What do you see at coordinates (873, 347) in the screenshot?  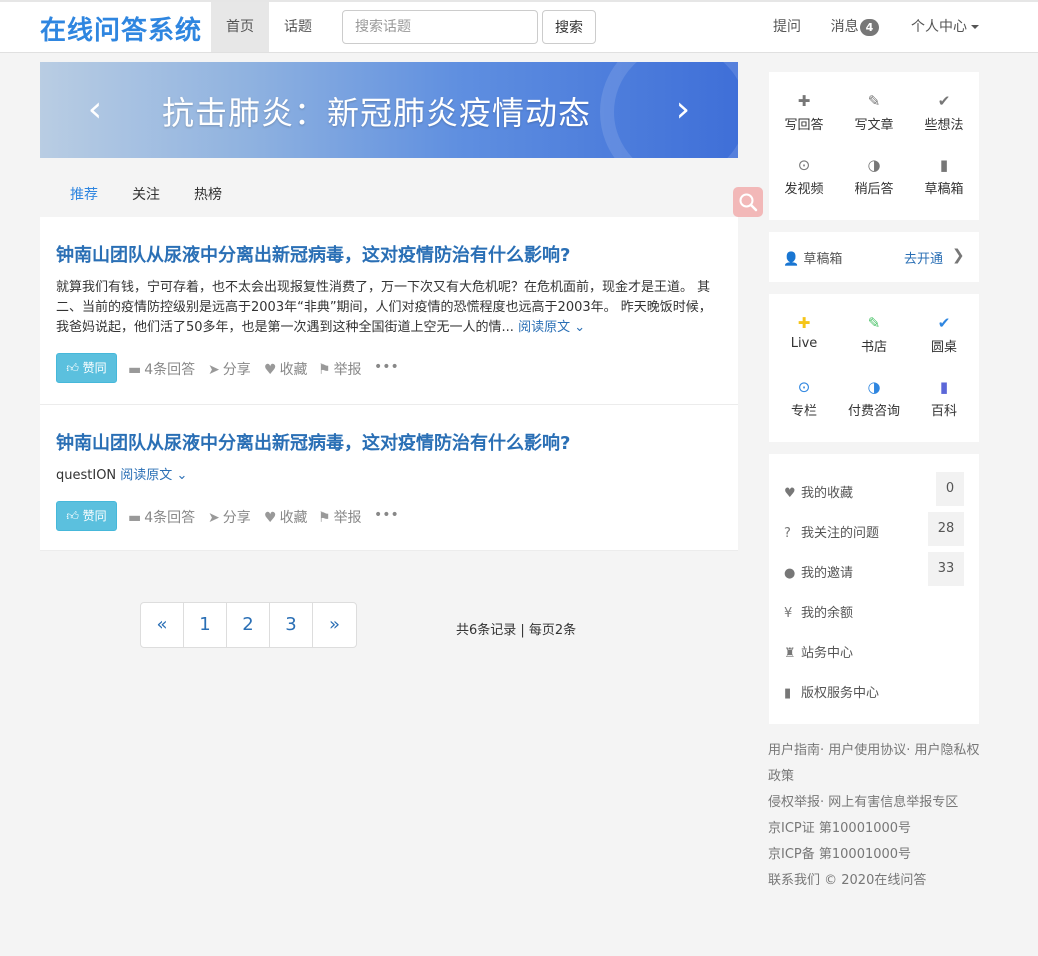 I see `service-label: 书店` at bounding box center [873, 347].